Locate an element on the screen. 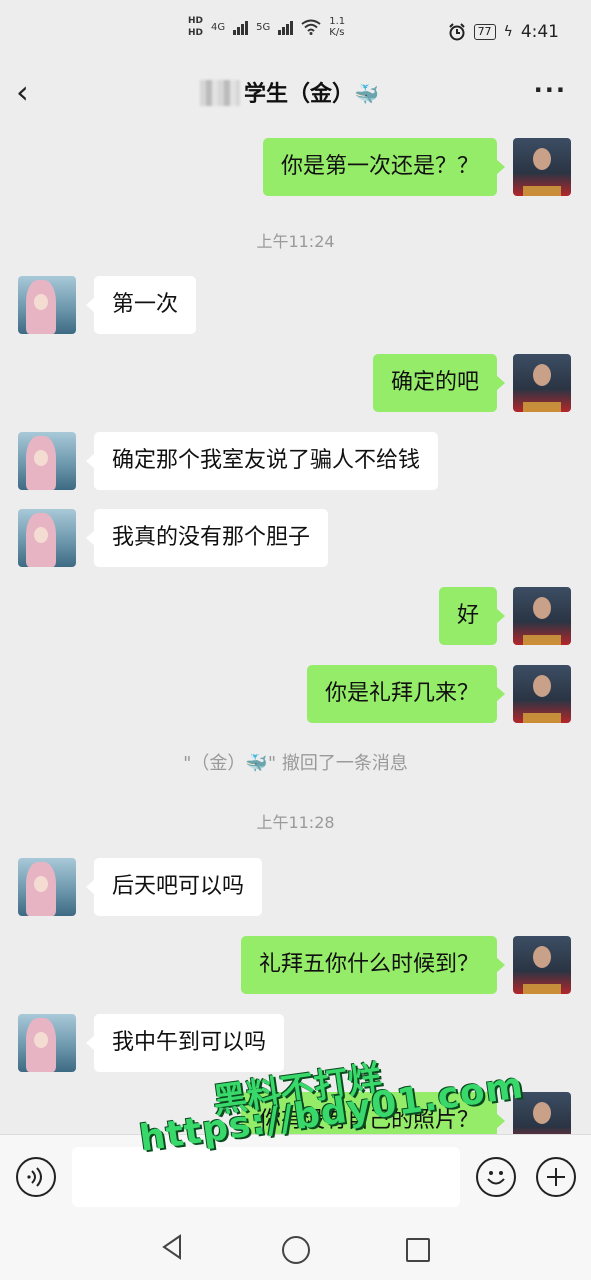 This screenshot has width=591, height=1280. speed-indicator: 1.1 K/s is located at coordinates (337, 27).